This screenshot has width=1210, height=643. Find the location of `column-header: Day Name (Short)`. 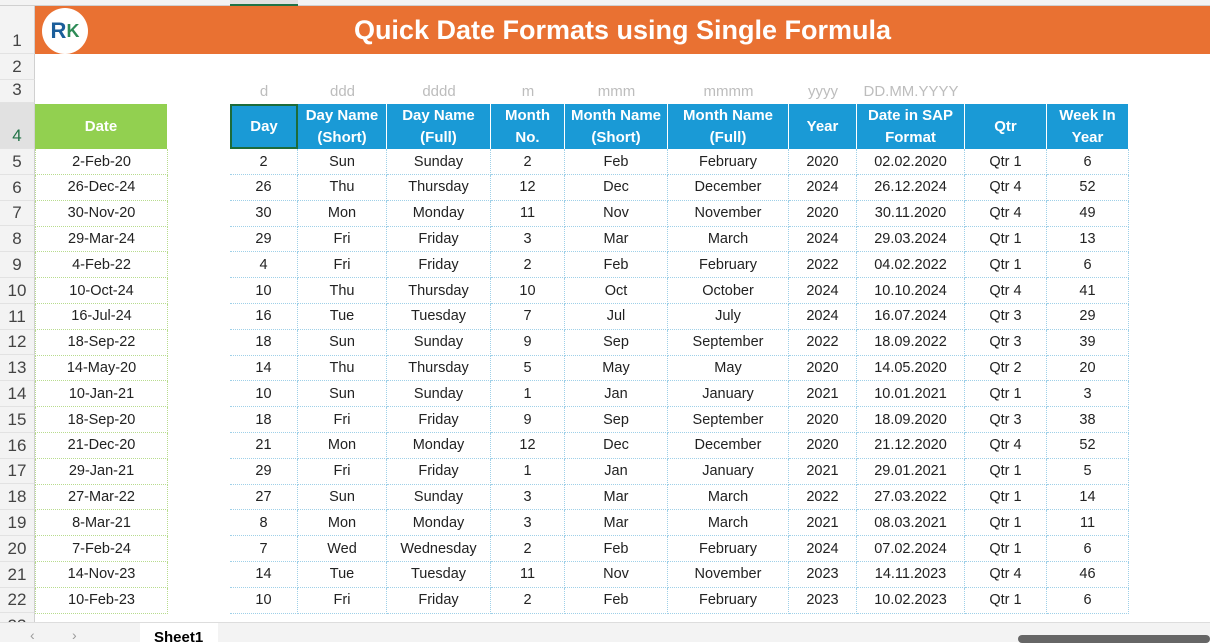

column-header: Day Name (Short) is located at coordinates (342, 126).